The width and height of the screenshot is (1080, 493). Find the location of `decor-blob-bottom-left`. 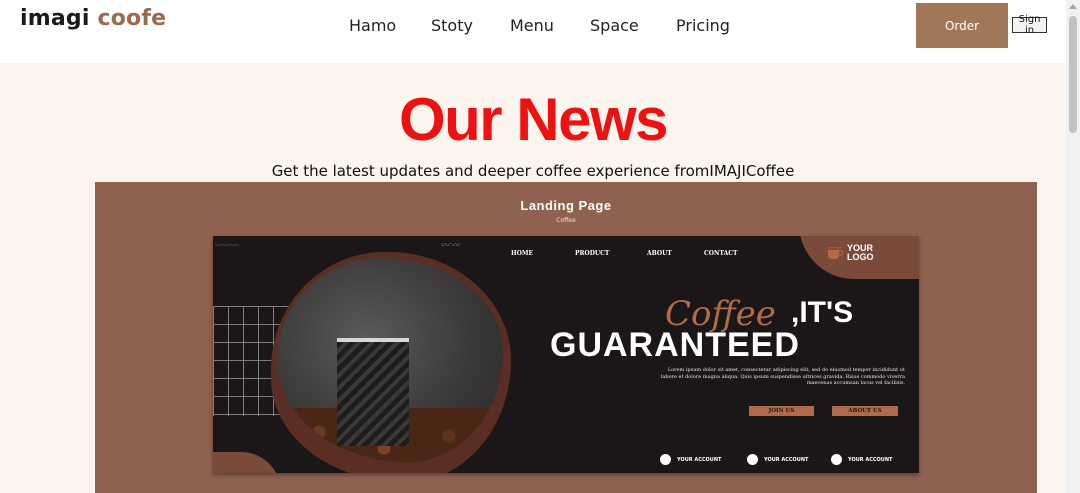

decor-blob-bottom-left is located at coordinates (247, 462).